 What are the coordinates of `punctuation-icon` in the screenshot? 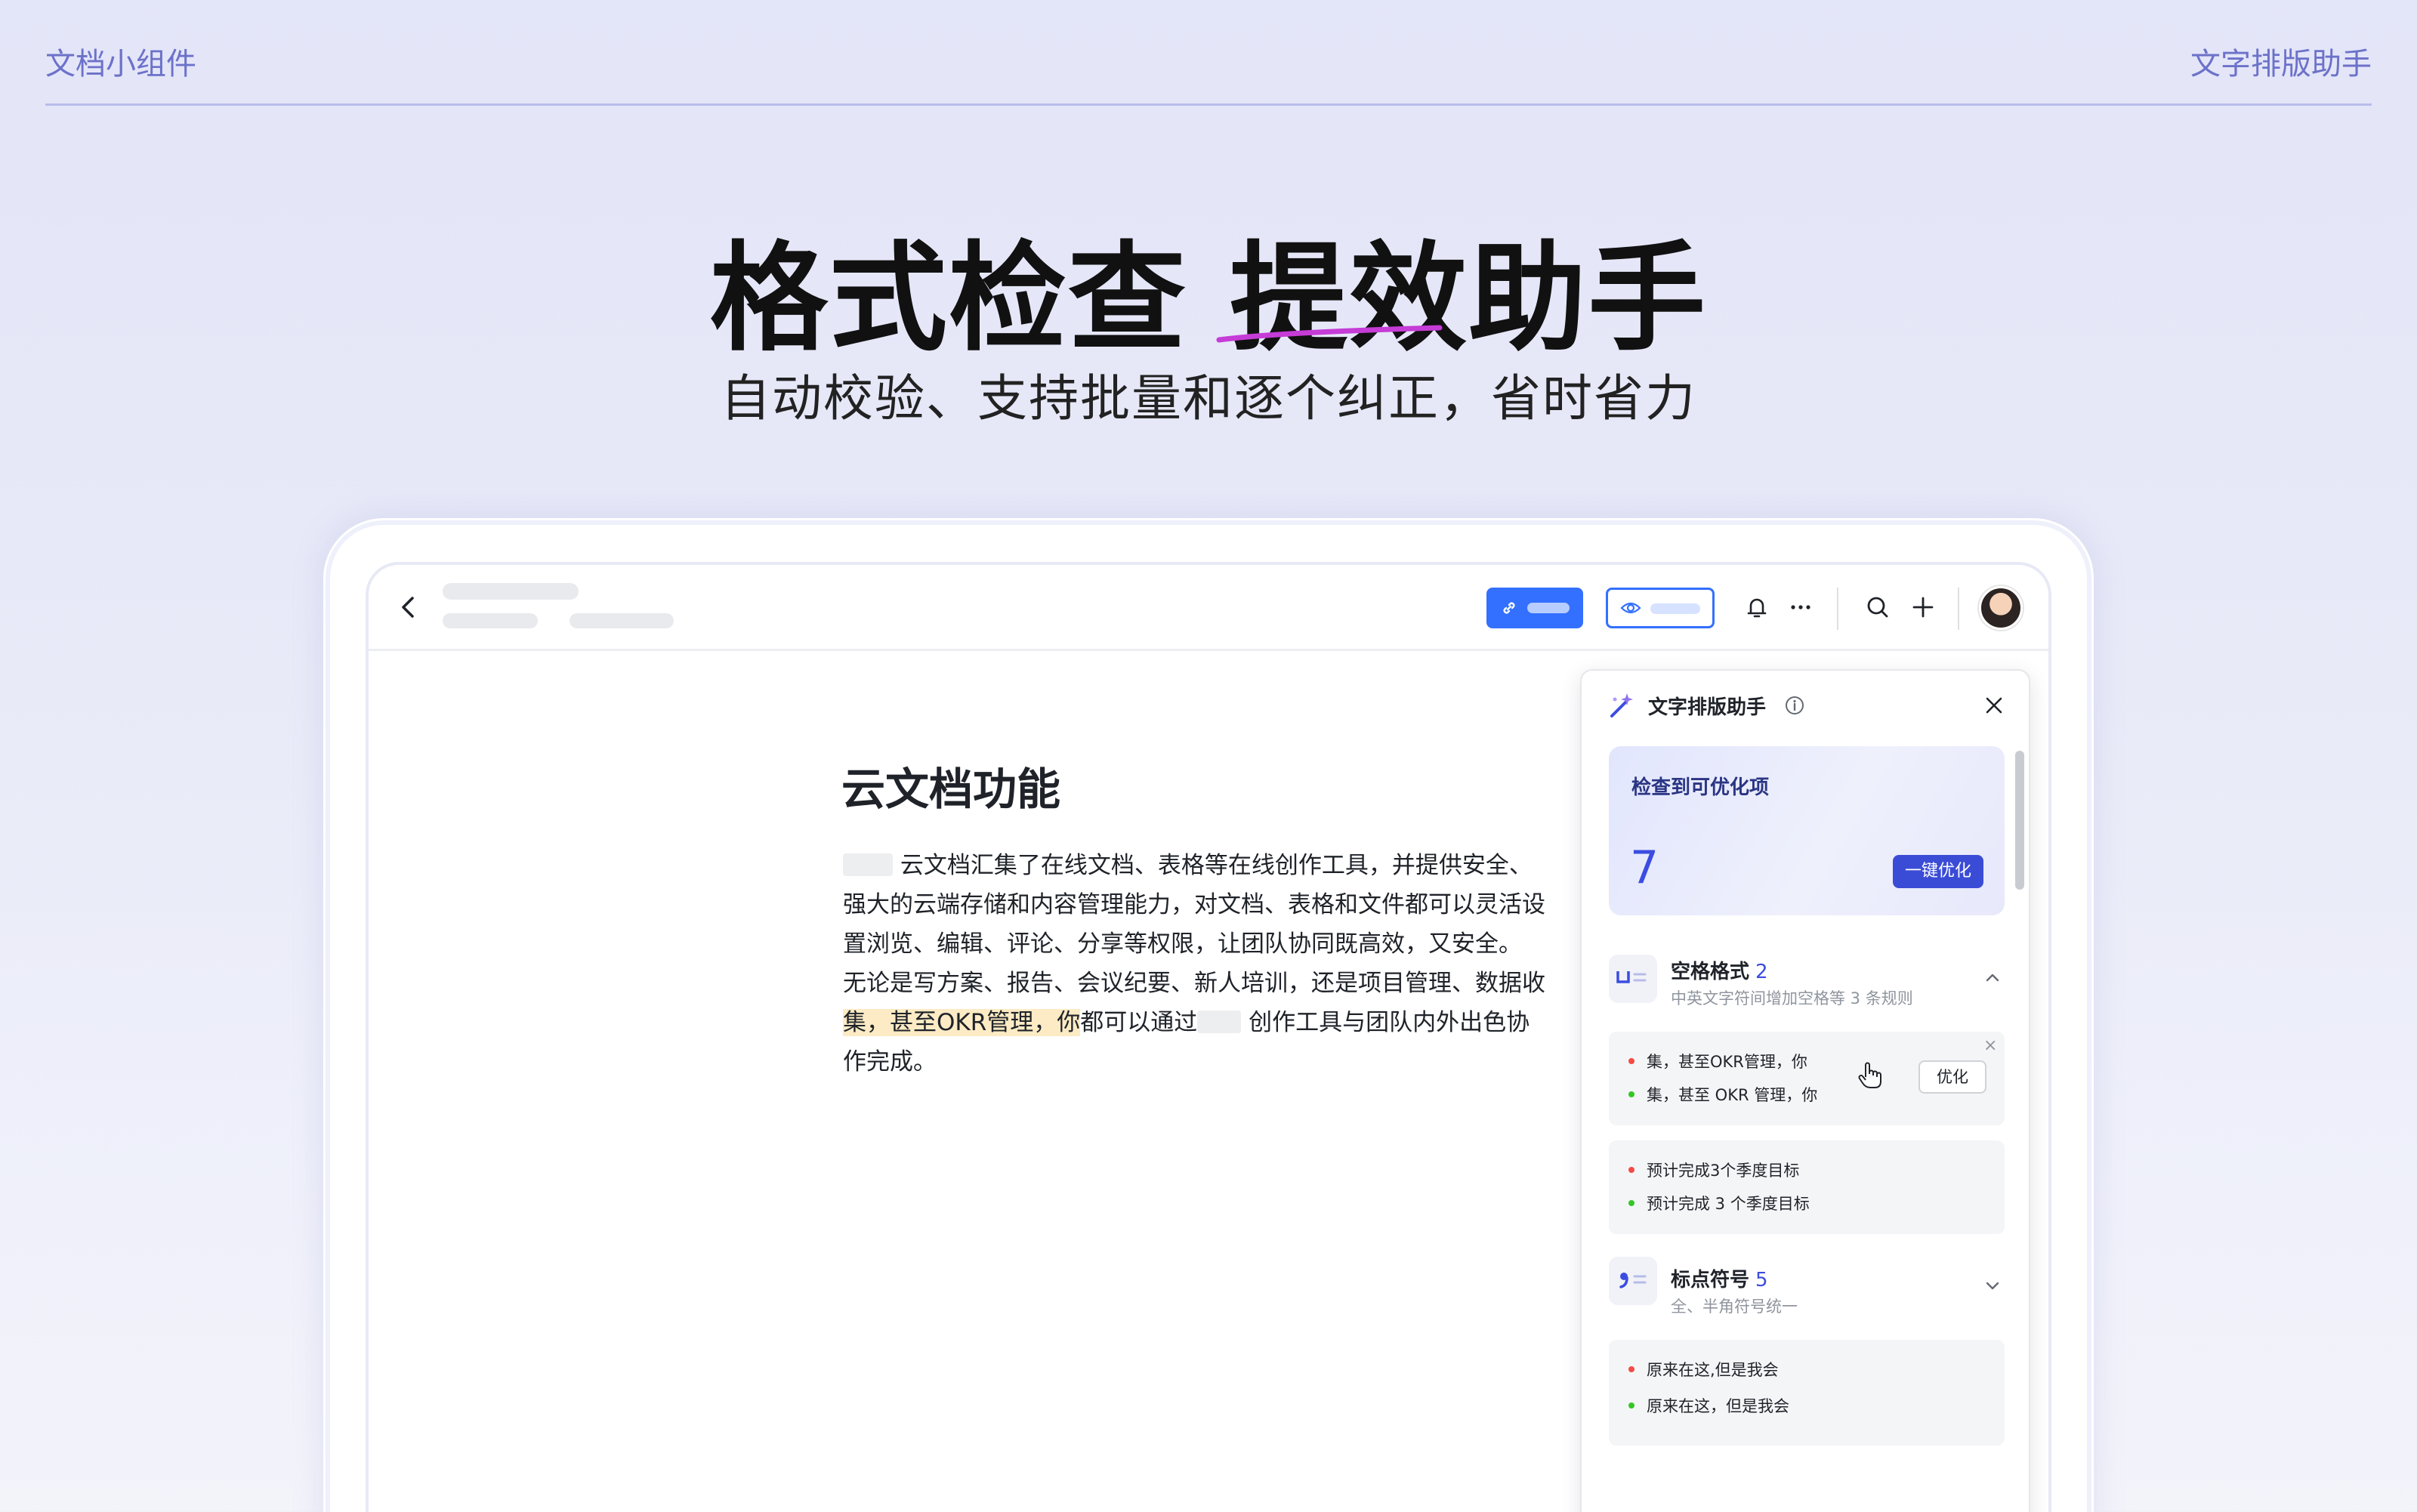 It's located at (1633, 1281).